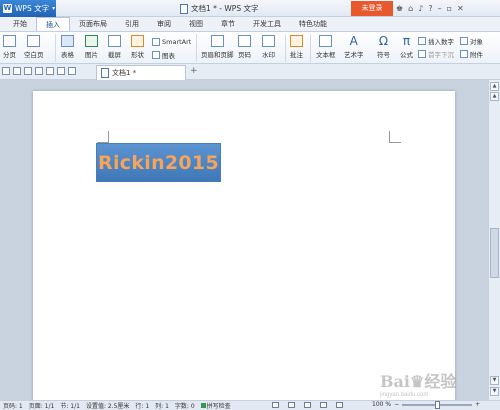 Image resolution: width=500 pixels, height=410 pixels. Describe the element at coordinates (244, 47) in the screenshot. I see `page-number-button: 页码` at that location.